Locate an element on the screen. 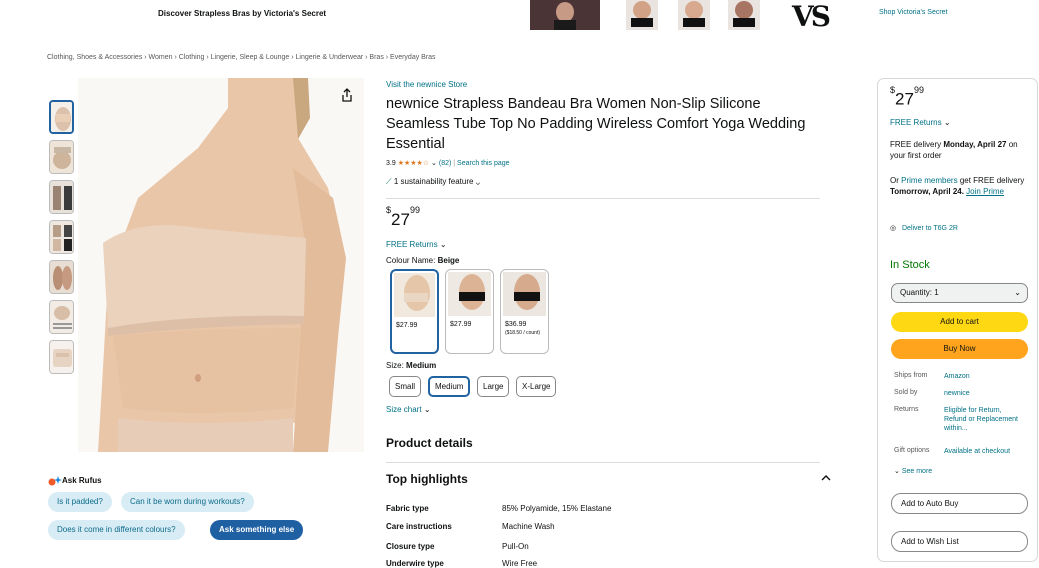 The width and height of the screenshot is (1039, 568). stock-status: In Stock is located at coordinates (910, 265).